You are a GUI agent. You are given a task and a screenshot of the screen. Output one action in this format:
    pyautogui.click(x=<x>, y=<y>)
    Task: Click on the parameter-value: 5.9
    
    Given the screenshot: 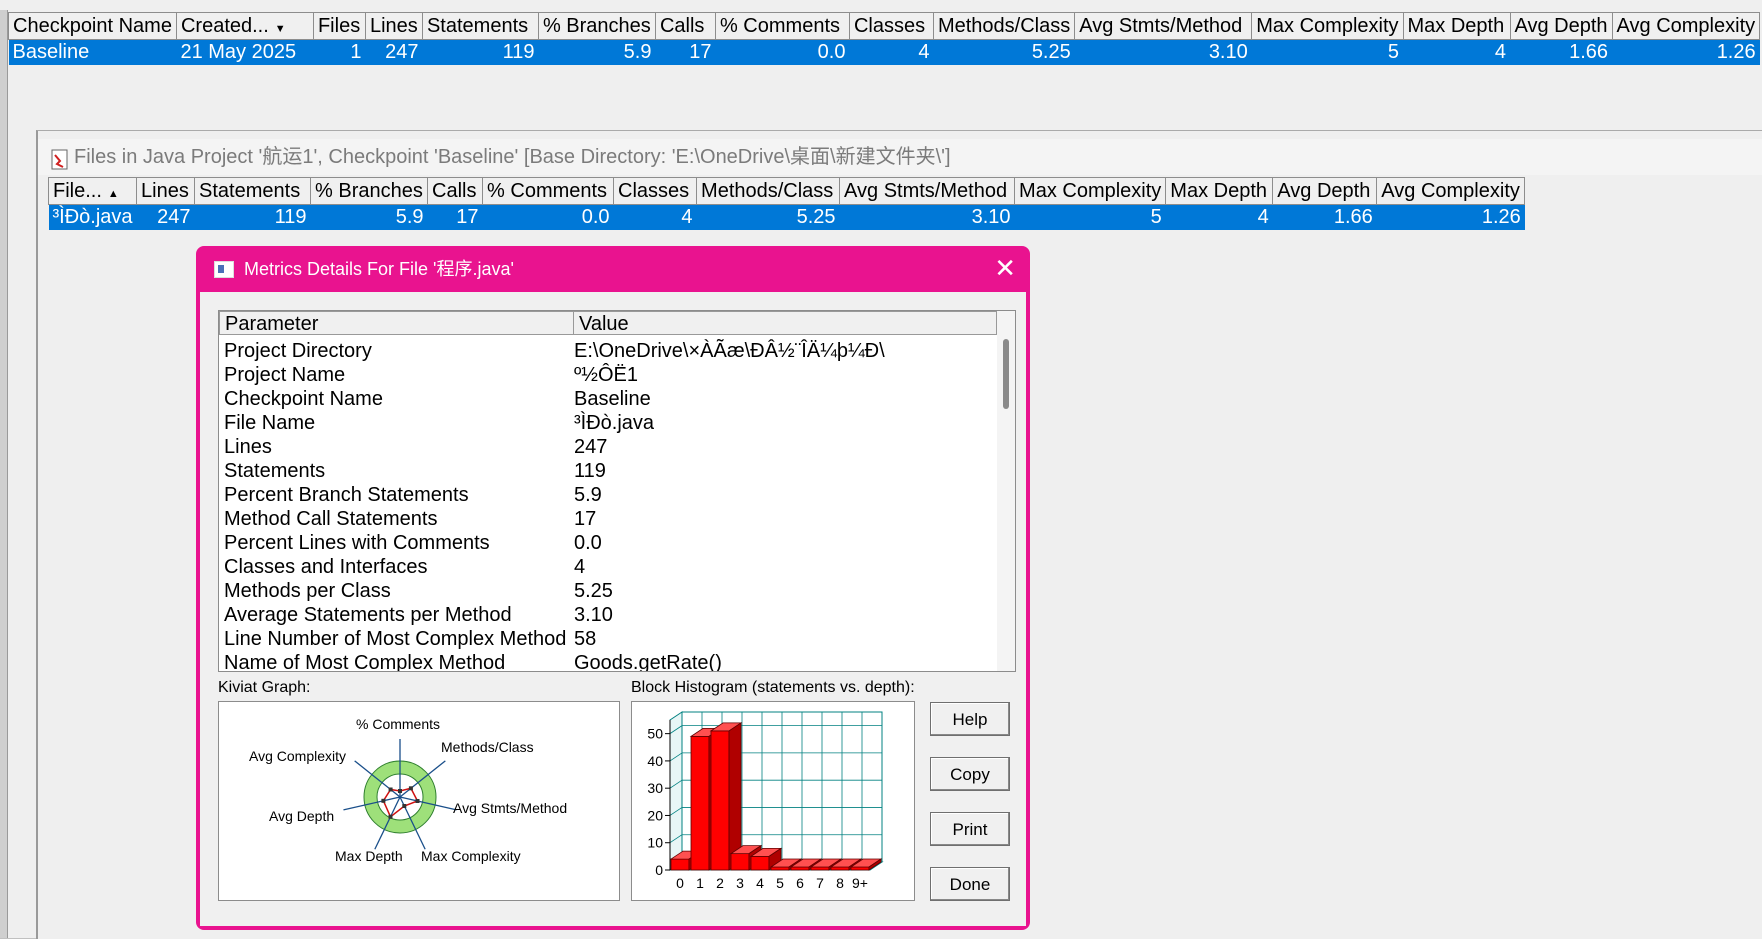 What is the action you would take?
    pyautogui.click(x=588, y=495)
    